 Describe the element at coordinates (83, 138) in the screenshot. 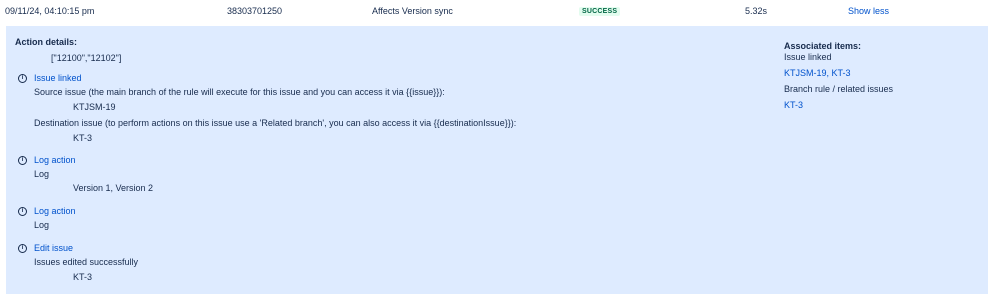

I see `destination-issue-value: KT-3` at that location.